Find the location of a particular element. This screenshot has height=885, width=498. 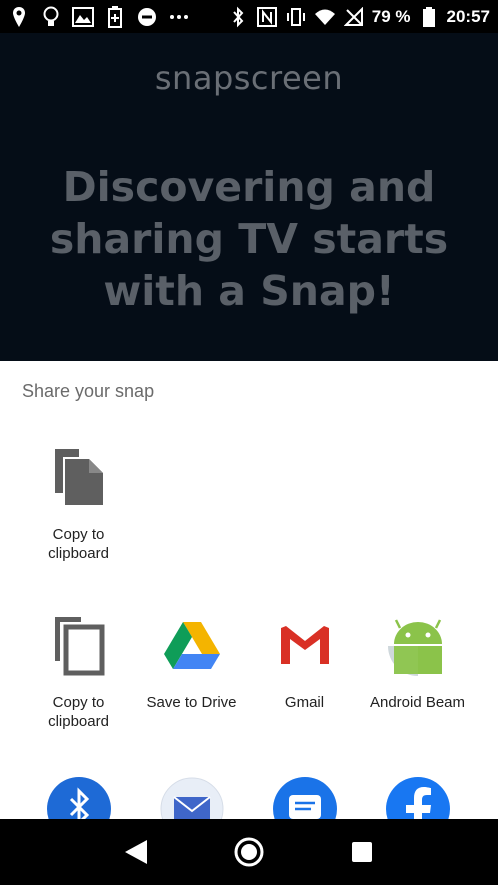

home-icon is located at coordinates (249, 852).